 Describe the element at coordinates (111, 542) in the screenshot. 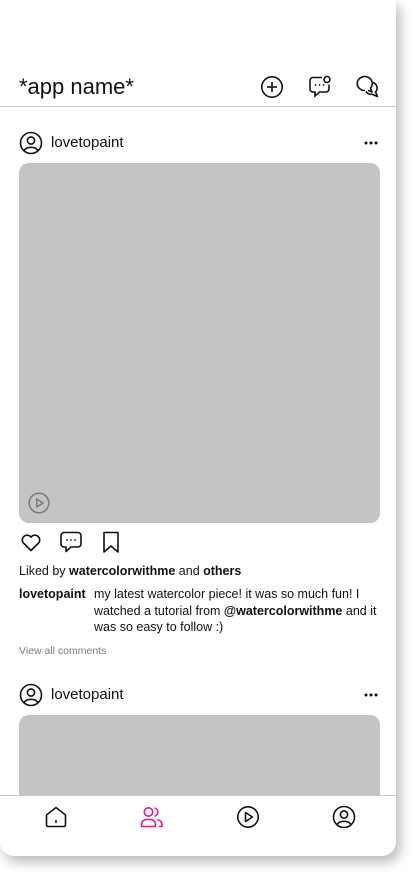

I see `bookmark-icon` at that location.